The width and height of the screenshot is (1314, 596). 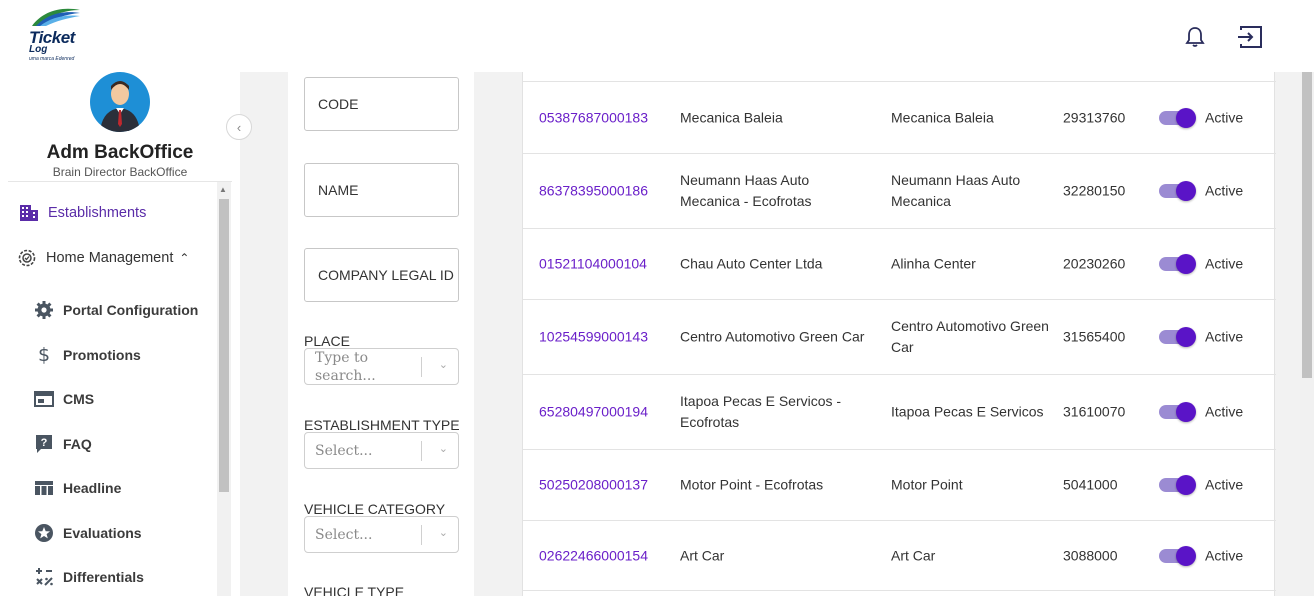 What do you see at coordinates (62, 444) in the screenshot?
I see `sidebar-item-faq: ? FAQ` at bounding box center [62, 444].